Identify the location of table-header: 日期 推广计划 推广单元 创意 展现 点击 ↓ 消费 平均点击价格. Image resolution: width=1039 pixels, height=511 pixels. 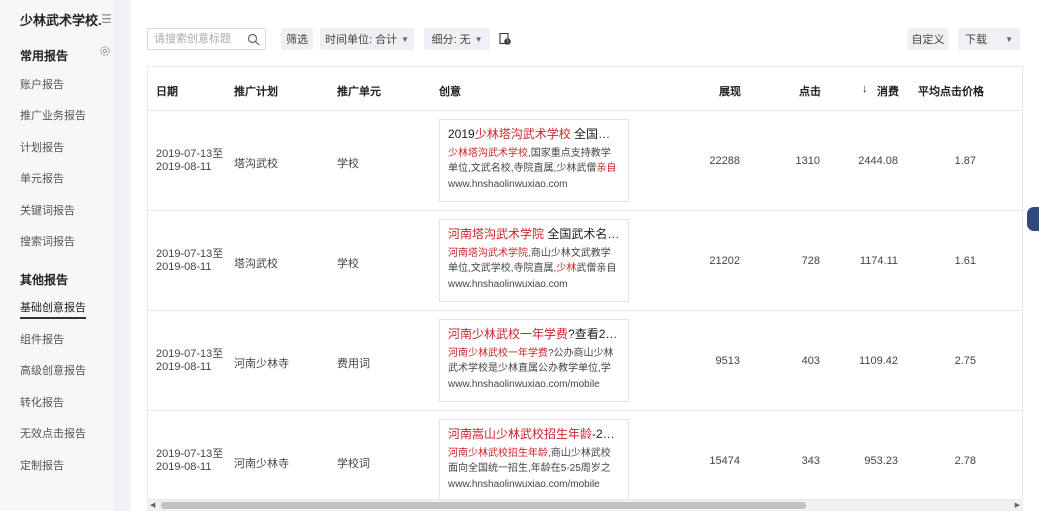
(585, 89).